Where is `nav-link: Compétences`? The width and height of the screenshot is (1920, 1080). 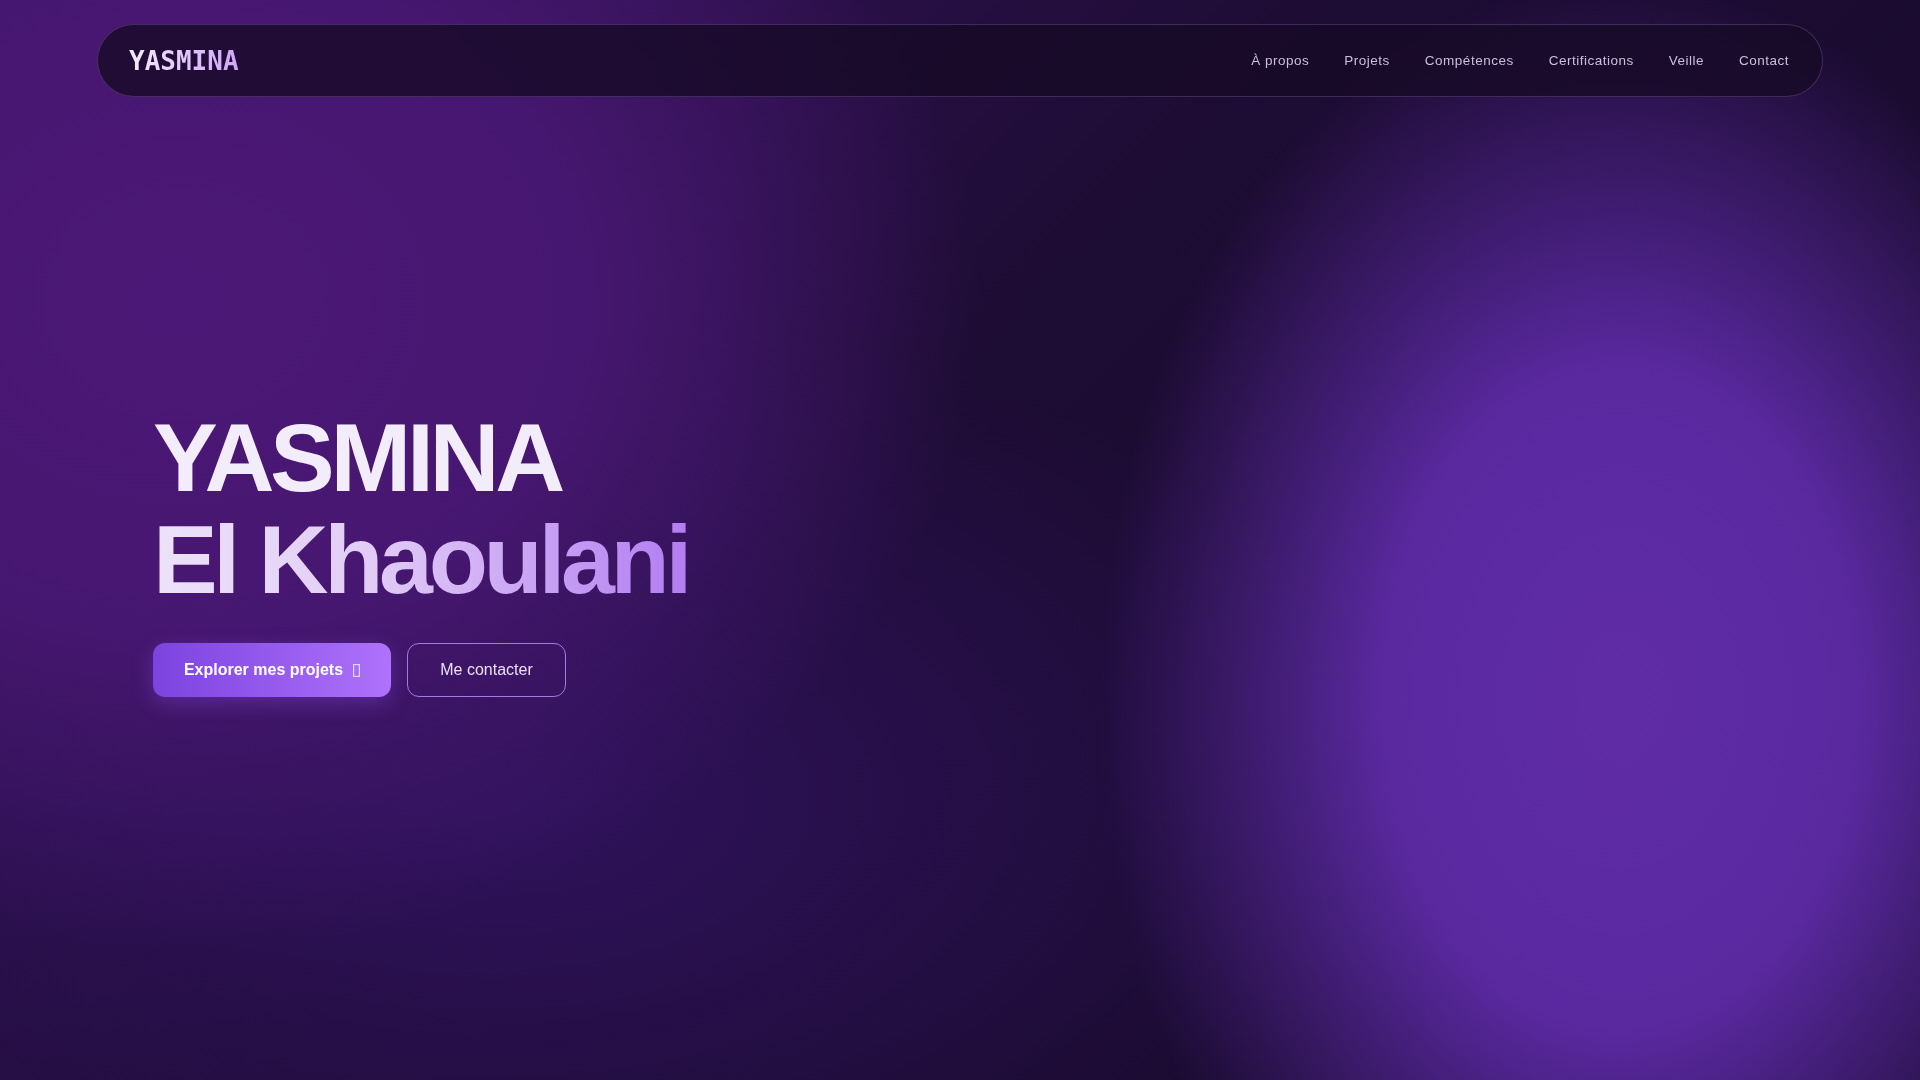 nav-link: Compétences is located at coordinates (1469, 60).